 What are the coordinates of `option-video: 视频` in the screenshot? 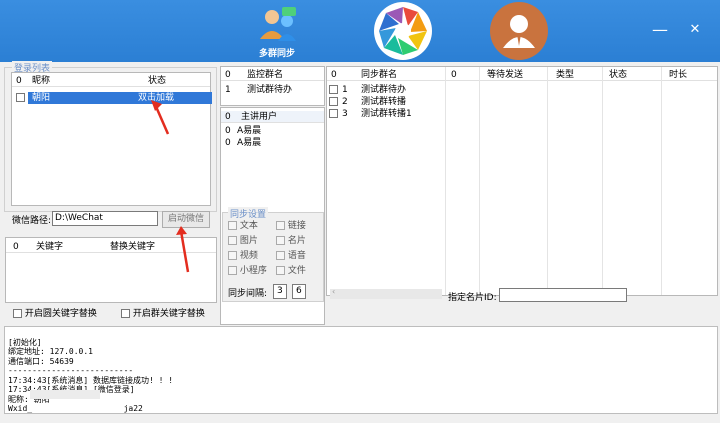 It's located at (243, 256).